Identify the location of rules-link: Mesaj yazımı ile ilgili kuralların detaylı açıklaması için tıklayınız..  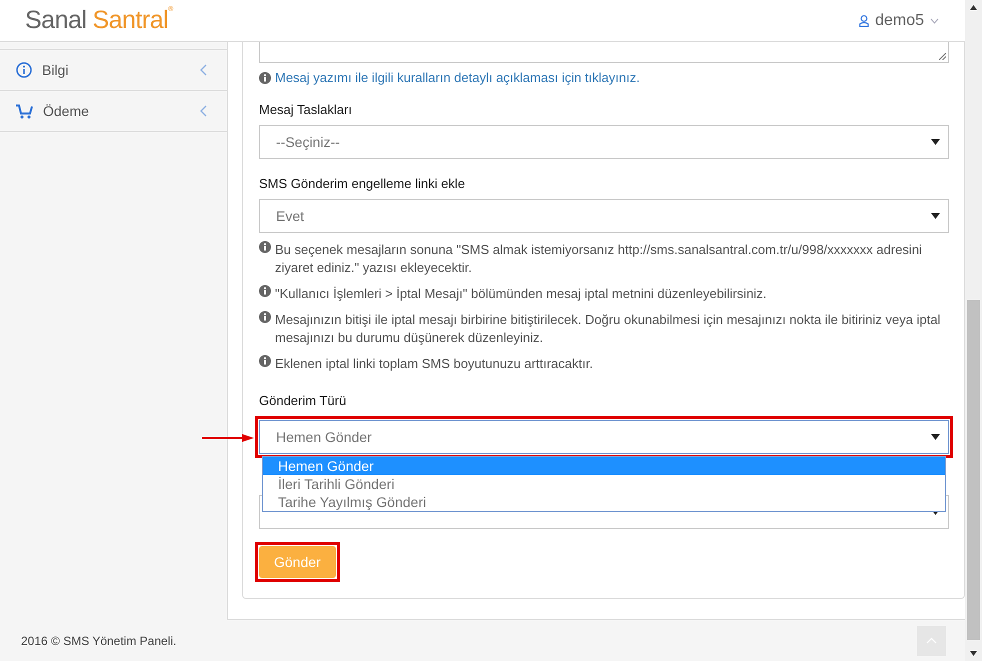
(457, 77).